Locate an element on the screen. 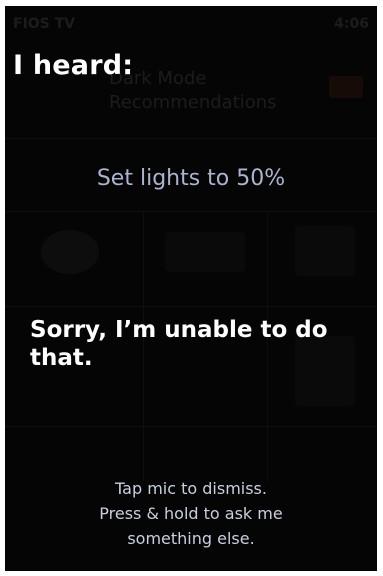 The image size is (383, 576). recognized-speech-text: Set lights to 50% is located at coordinates (191, 178).